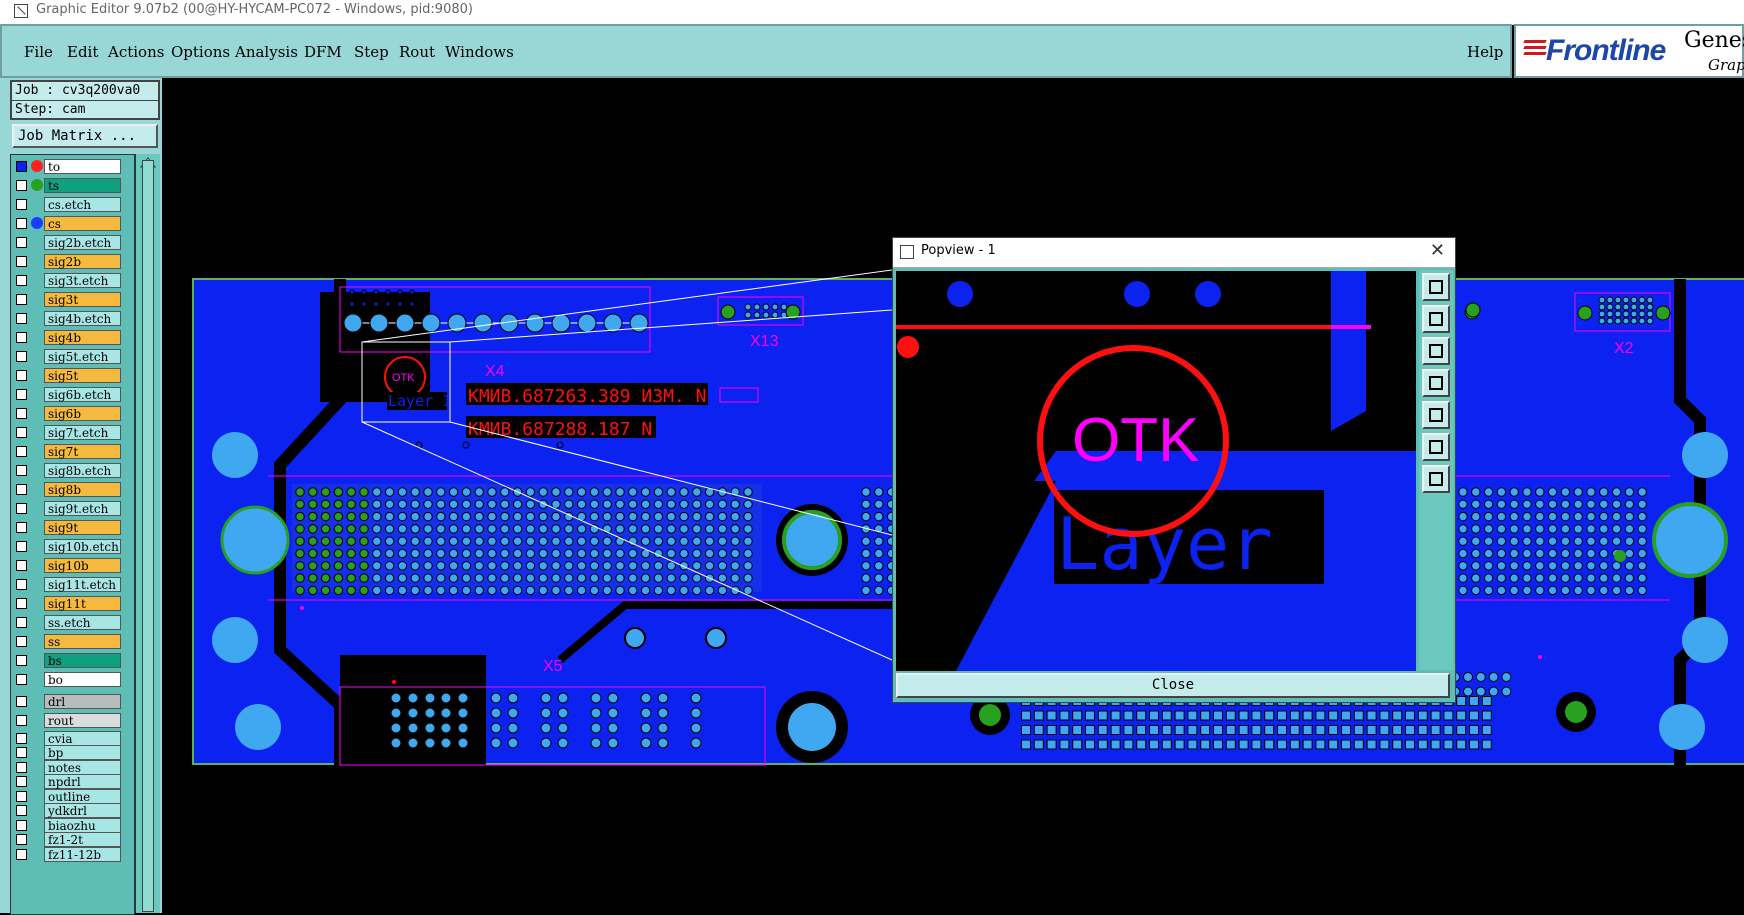 The width and height of the screenshot is (1744, 915). Describe the element at coordinates (82, 489) in the screenshot. I see `layer-name: sig8b` at that location.